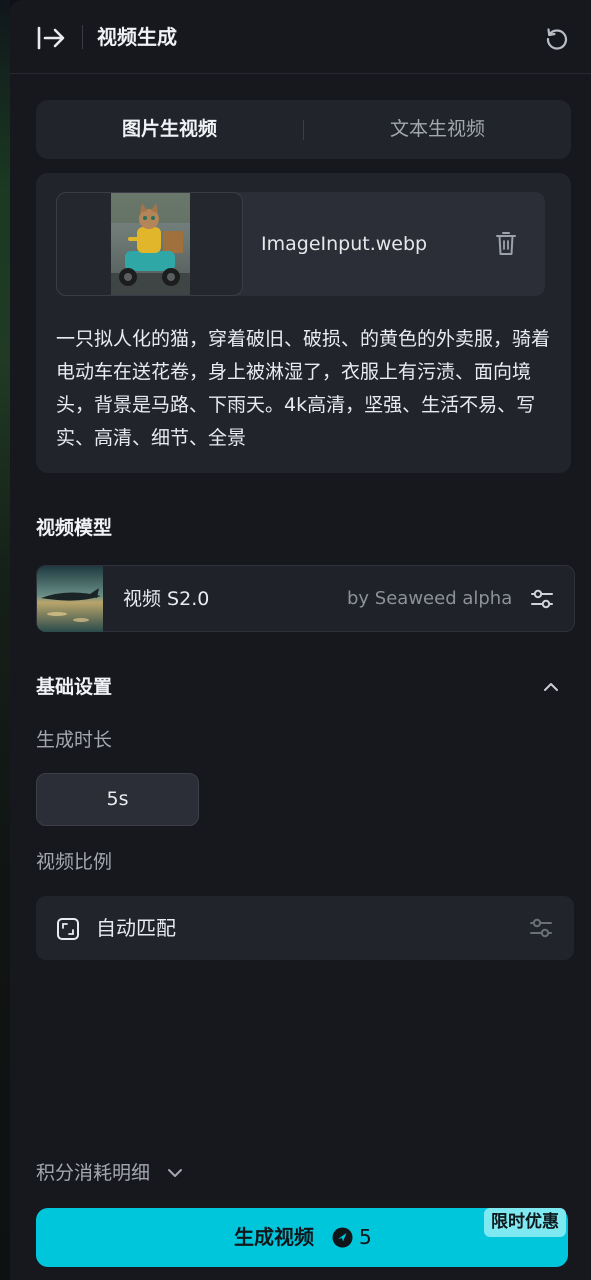 The height and width of the screenshot is (1280, 591). Describe the element at coordinates (274, 1237) in the screenshot. I see `generate-label: 生成视频` at that location.